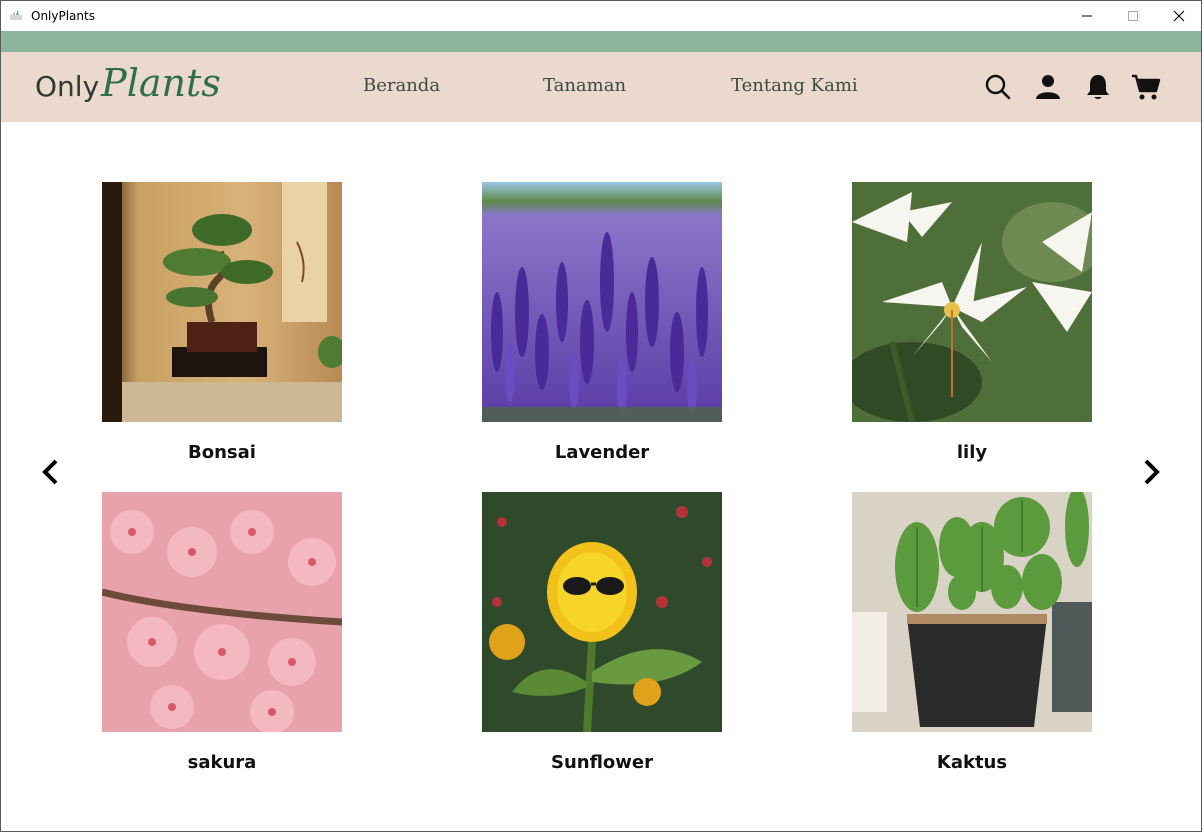 The image size is (1202, 832). I want to click on close-button, so click(1178, 16).